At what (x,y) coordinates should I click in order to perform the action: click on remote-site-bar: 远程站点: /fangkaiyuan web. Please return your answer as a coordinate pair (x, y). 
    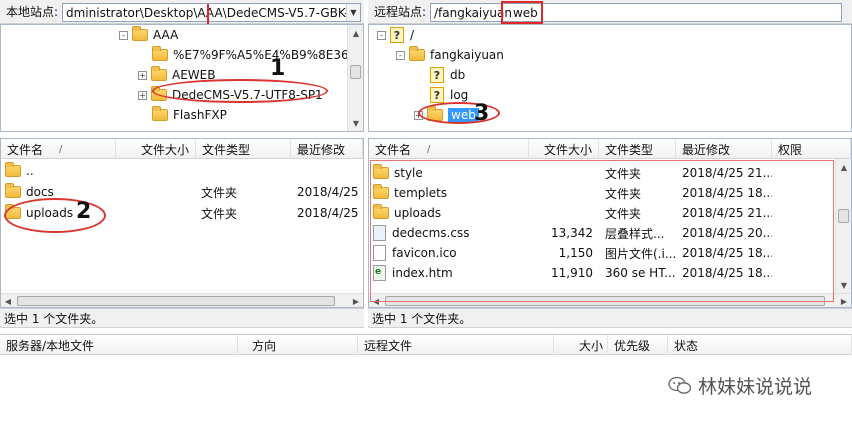
    Looking at the image, I should click on (610, 12).